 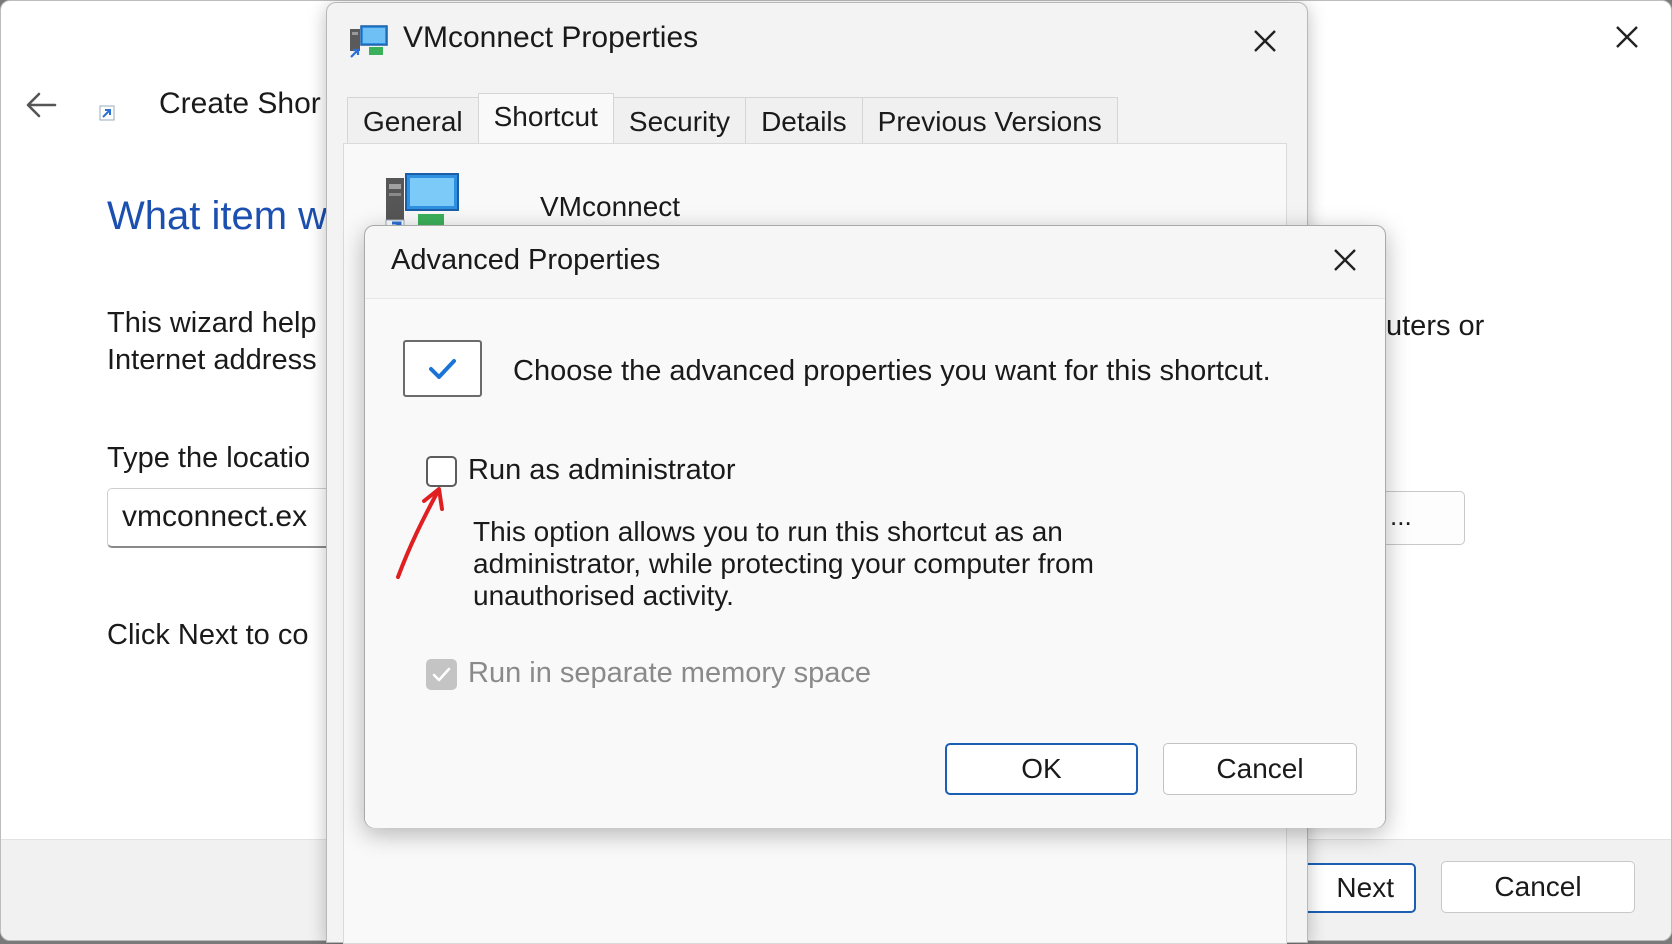 What do you see at coordinates (526, 260) in the screenshot?
I see `advanced-properties-title: Advanced Properties` at bounding box center [526, 260].